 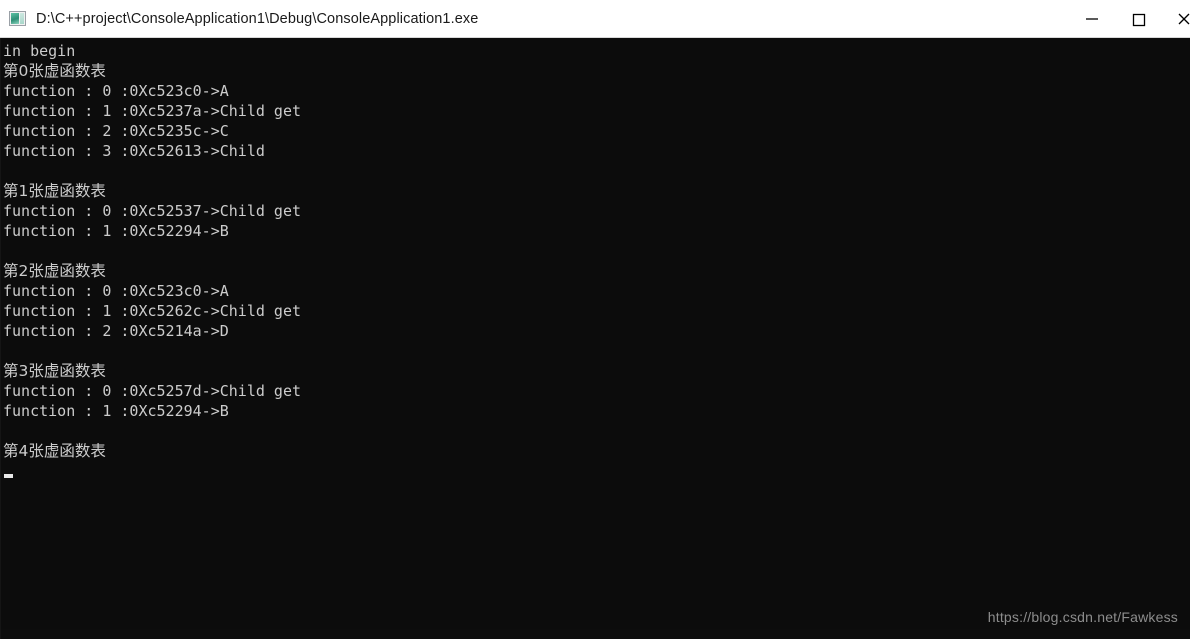 What do you see at coordinates (152, 211) in the screenshot?
I see `console-line: function : 0 :0Xc52537->Child get` at bounding box center [152, 211].